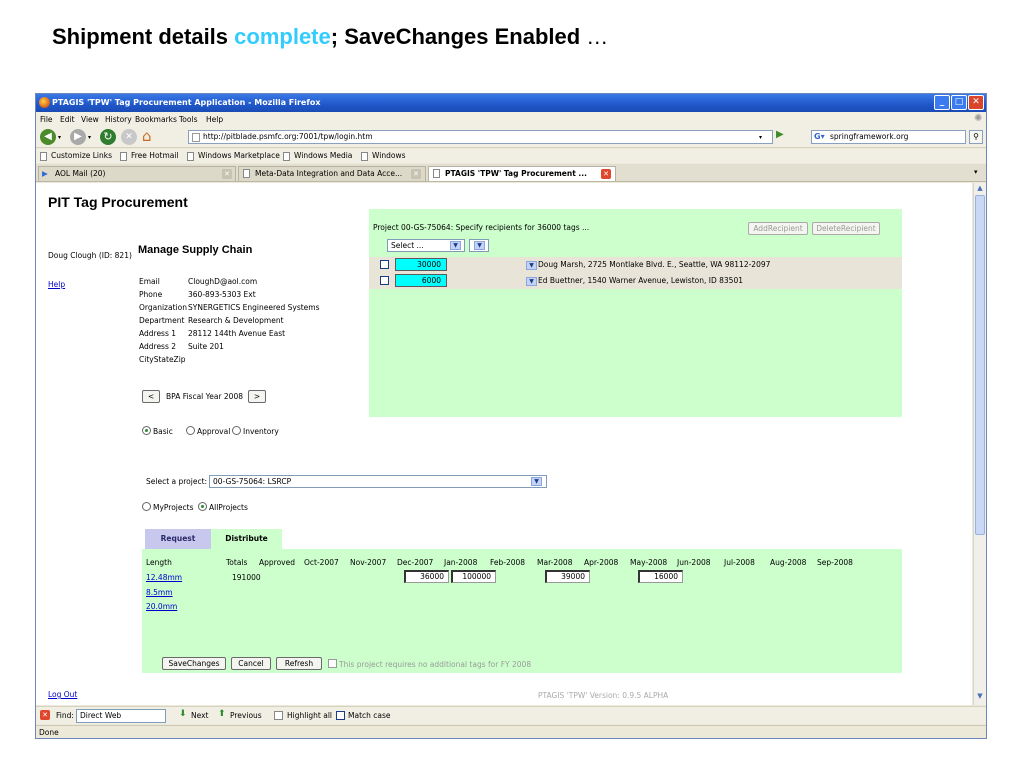  Describe the element at coordinates (89, 137) in the screenshot. I see `forward-dropdown-icon: ▾` at that location.